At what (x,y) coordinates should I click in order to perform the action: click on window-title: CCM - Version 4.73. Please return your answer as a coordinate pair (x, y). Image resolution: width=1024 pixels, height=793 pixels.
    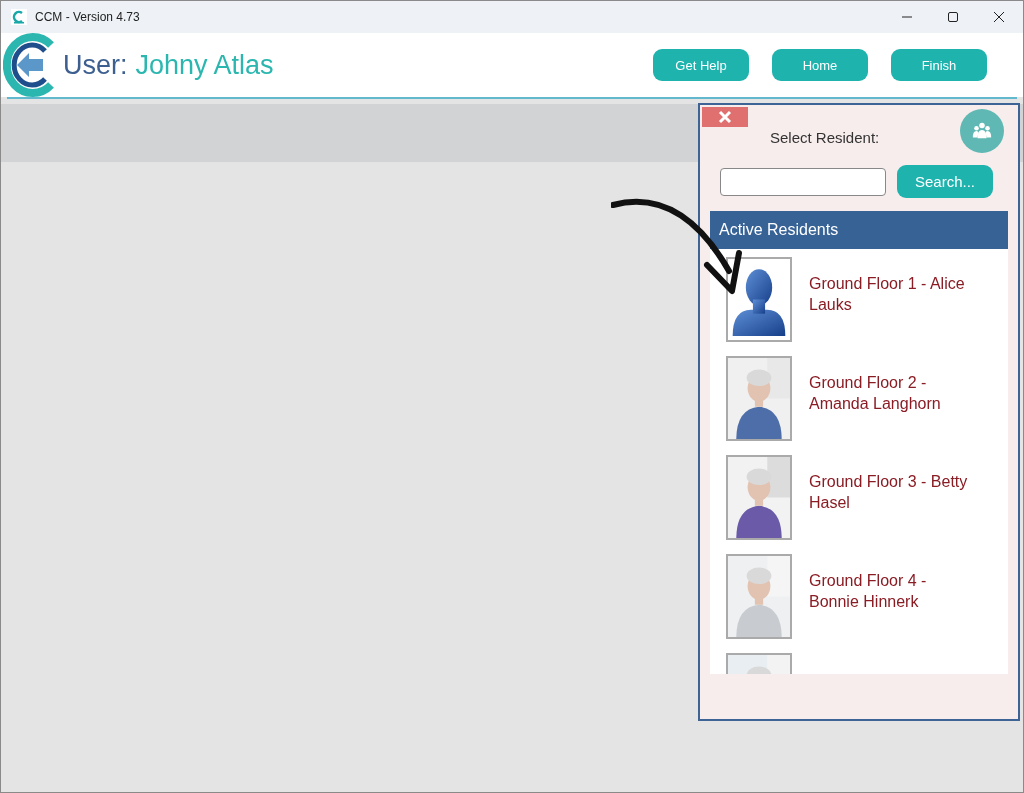
    Looking at the image, I should click on (87, 17).